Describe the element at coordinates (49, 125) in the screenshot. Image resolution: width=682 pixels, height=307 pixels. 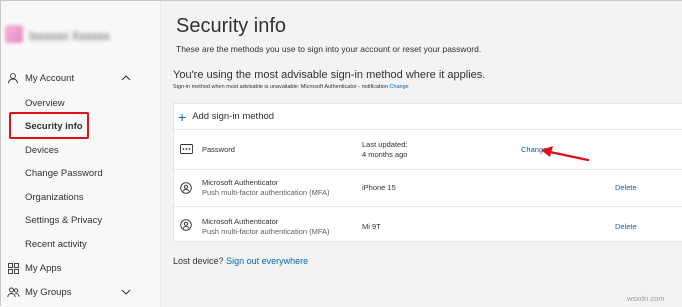
I see `highlight-box` at that location.